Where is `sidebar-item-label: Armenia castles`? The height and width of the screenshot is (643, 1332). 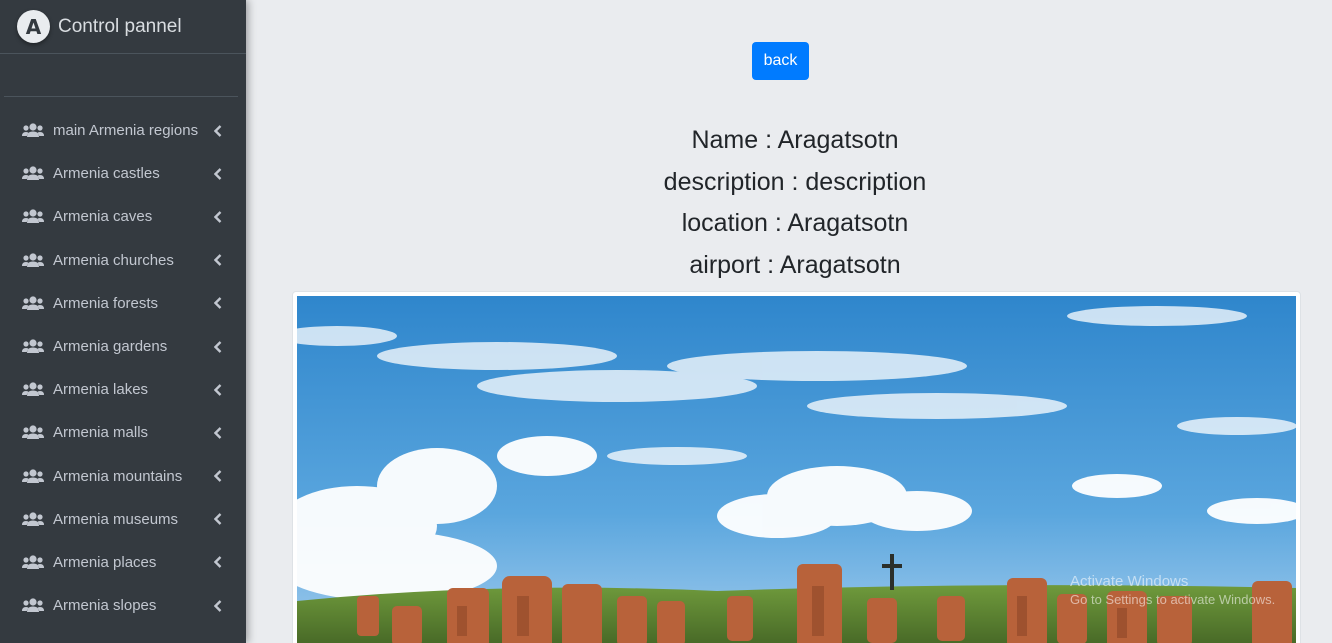 sidebar-item-label: Armenia castles is located at coordinates (106, 174).